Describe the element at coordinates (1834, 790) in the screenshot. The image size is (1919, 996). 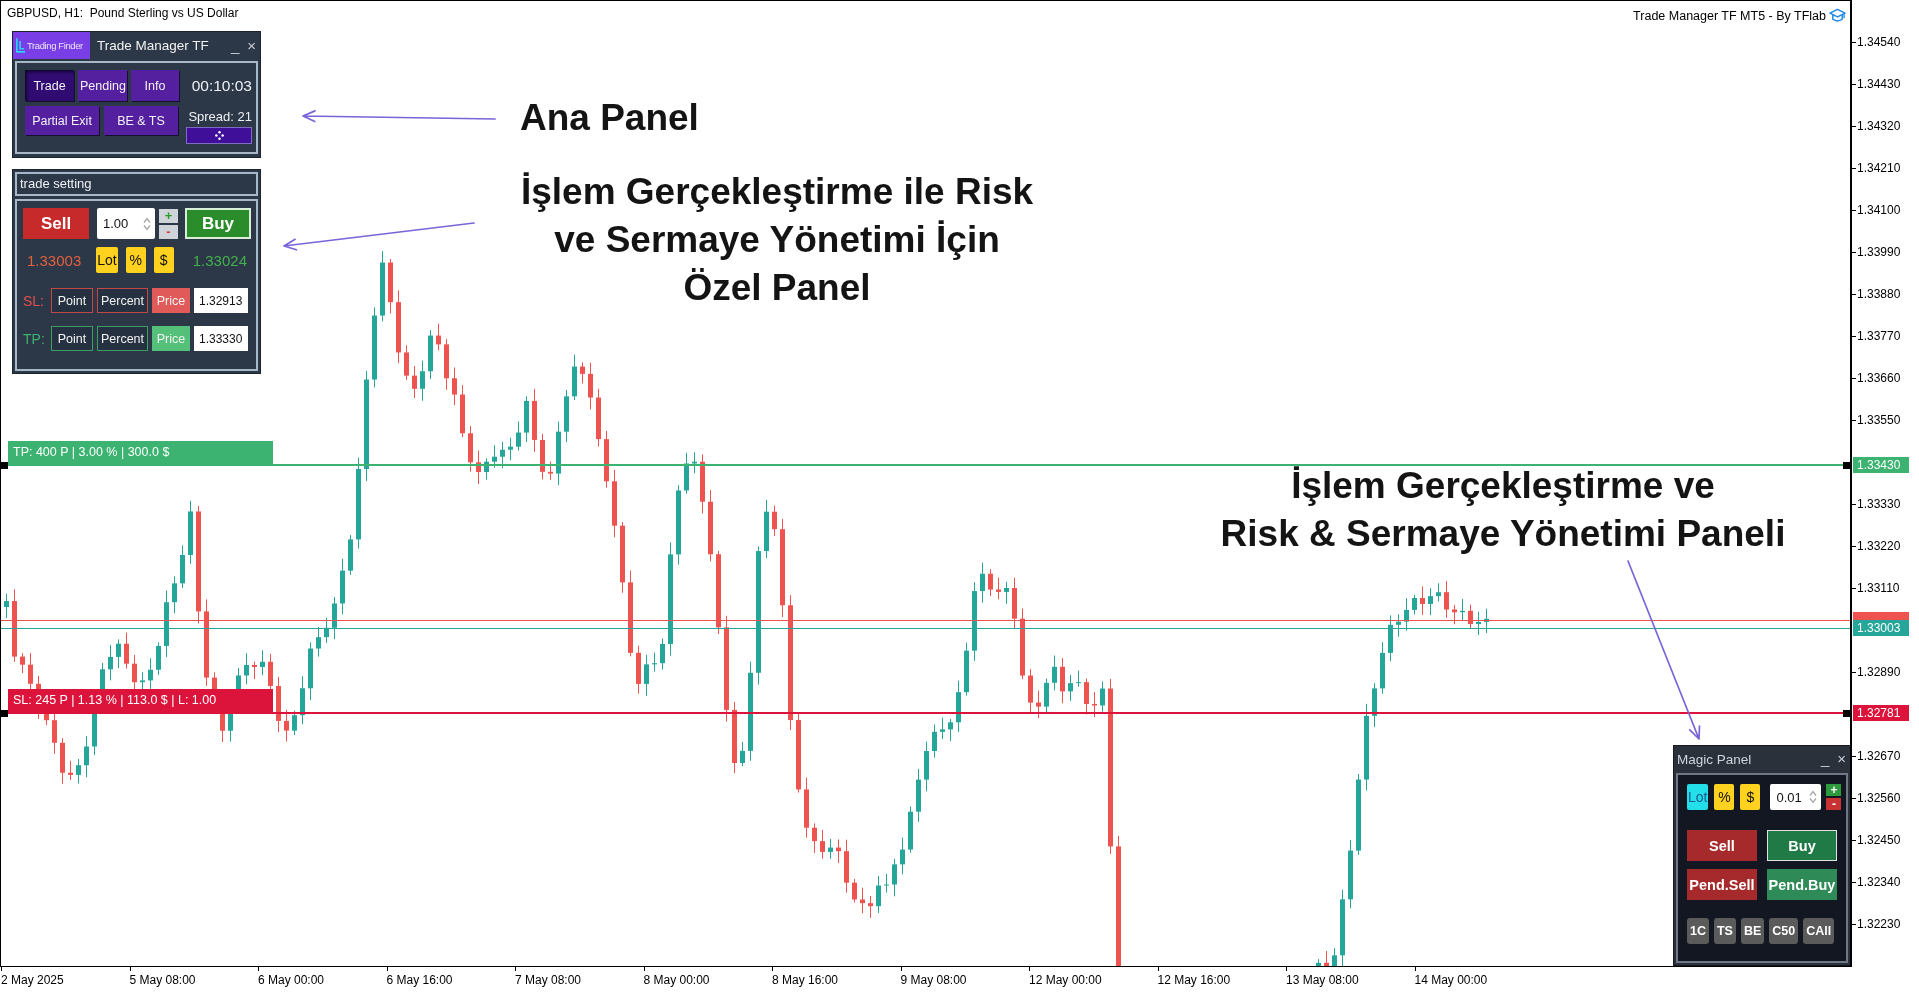
I see `increase-button: +` at that location.